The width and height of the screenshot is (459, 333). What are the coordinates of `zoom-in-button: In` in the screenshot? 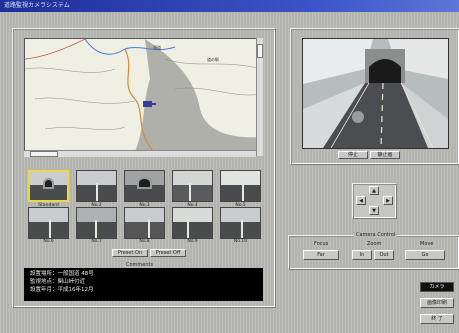 It's located at (362, 255).